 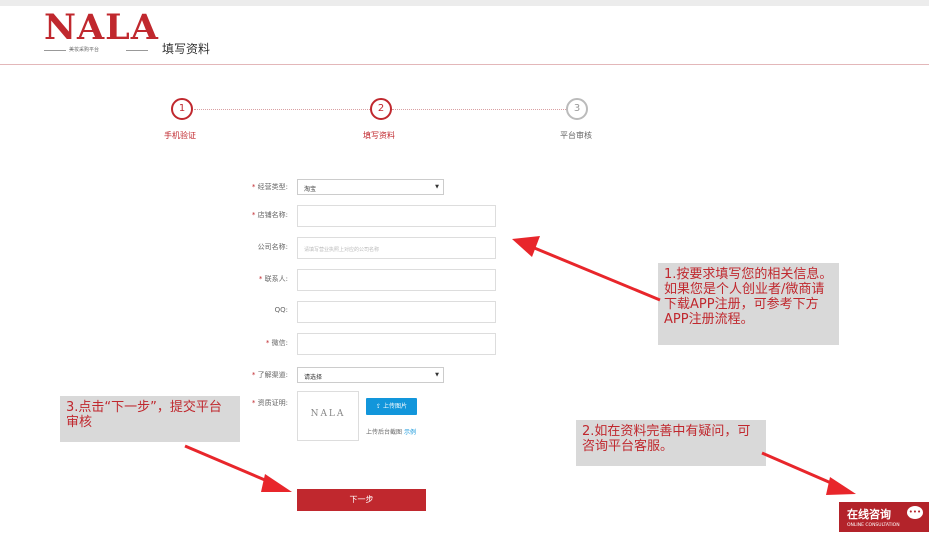 I want to click on arrow-3-shaft, so click(x=228, y=464).